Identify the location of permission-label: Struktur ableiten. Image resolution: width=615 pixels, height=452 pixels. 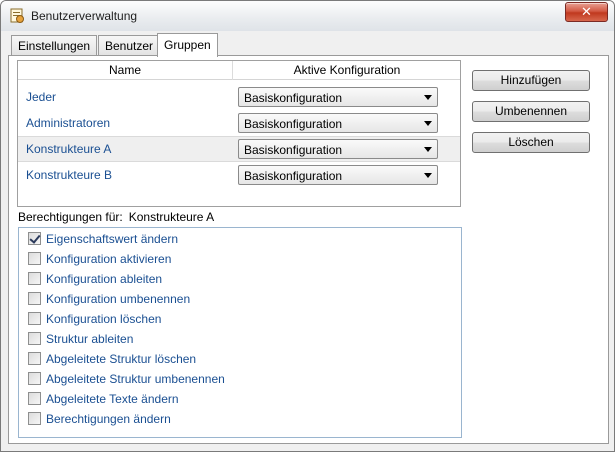
(90, 339).